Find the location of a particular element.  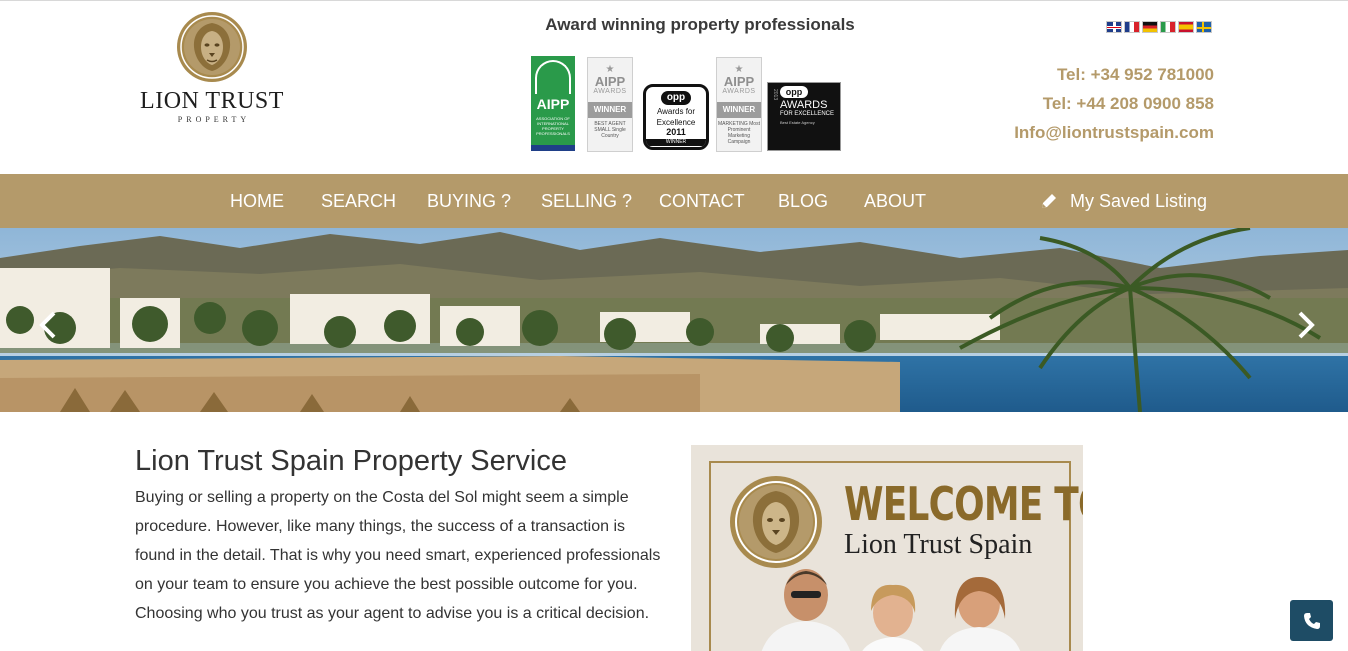

nav-selling: SELLING ? is located at coordinates (586, 201).